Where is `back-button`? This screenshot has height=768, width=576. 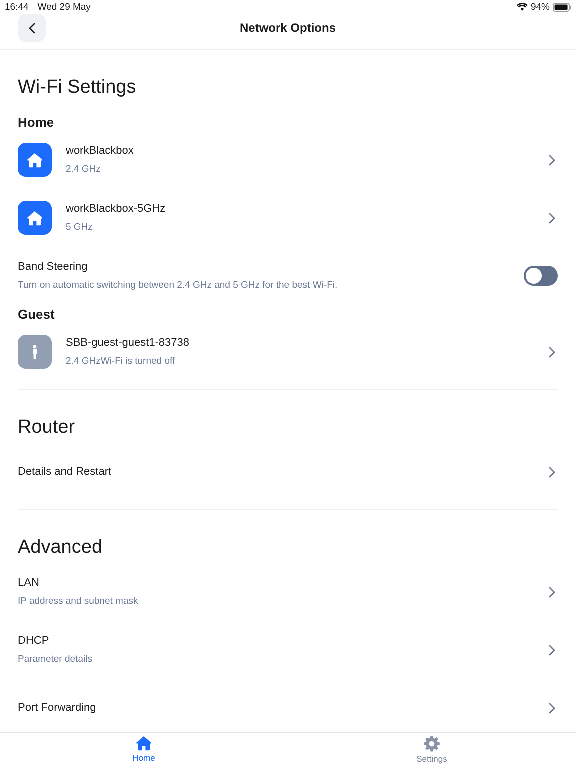 back-button is located at coordinates (32, 28).